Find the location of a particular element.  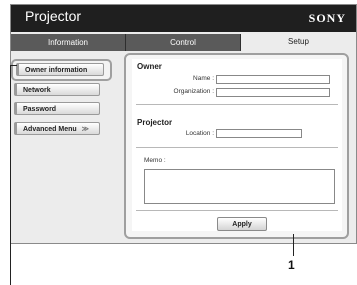

organization-label: Organization : is located at coordinates (193, 91).